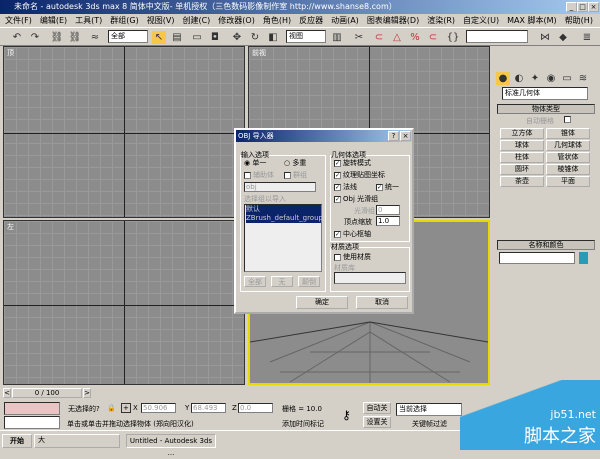  What do you see at coordinates (393, 20) in the screenshot?
I see `menu-item: 图表编辑器(D)` at bounding box center [393, 20].